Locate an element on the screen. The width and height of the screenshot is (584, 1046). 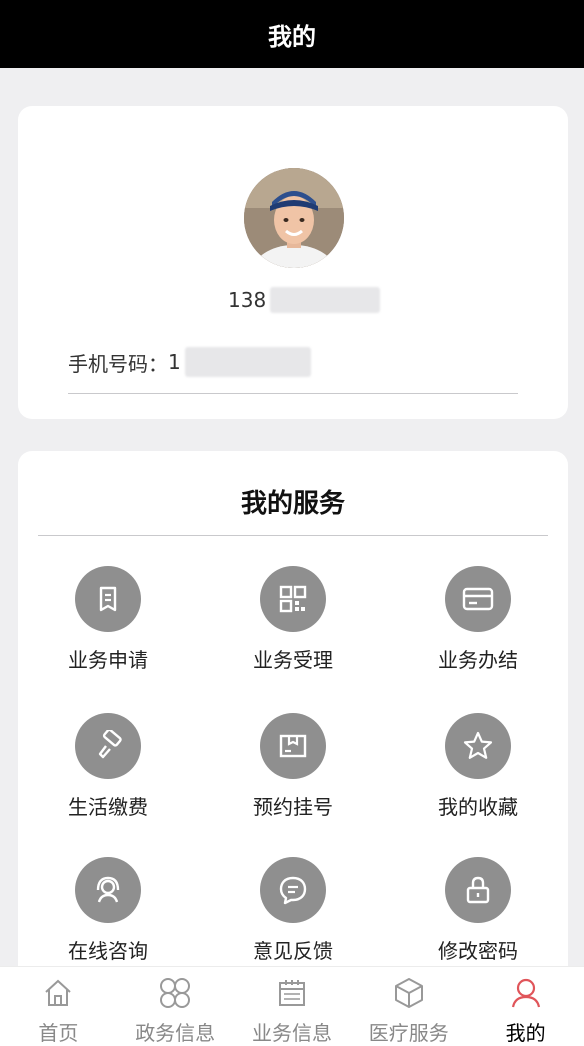
service-label: 业务办结 is located at coordinates (478, 660).